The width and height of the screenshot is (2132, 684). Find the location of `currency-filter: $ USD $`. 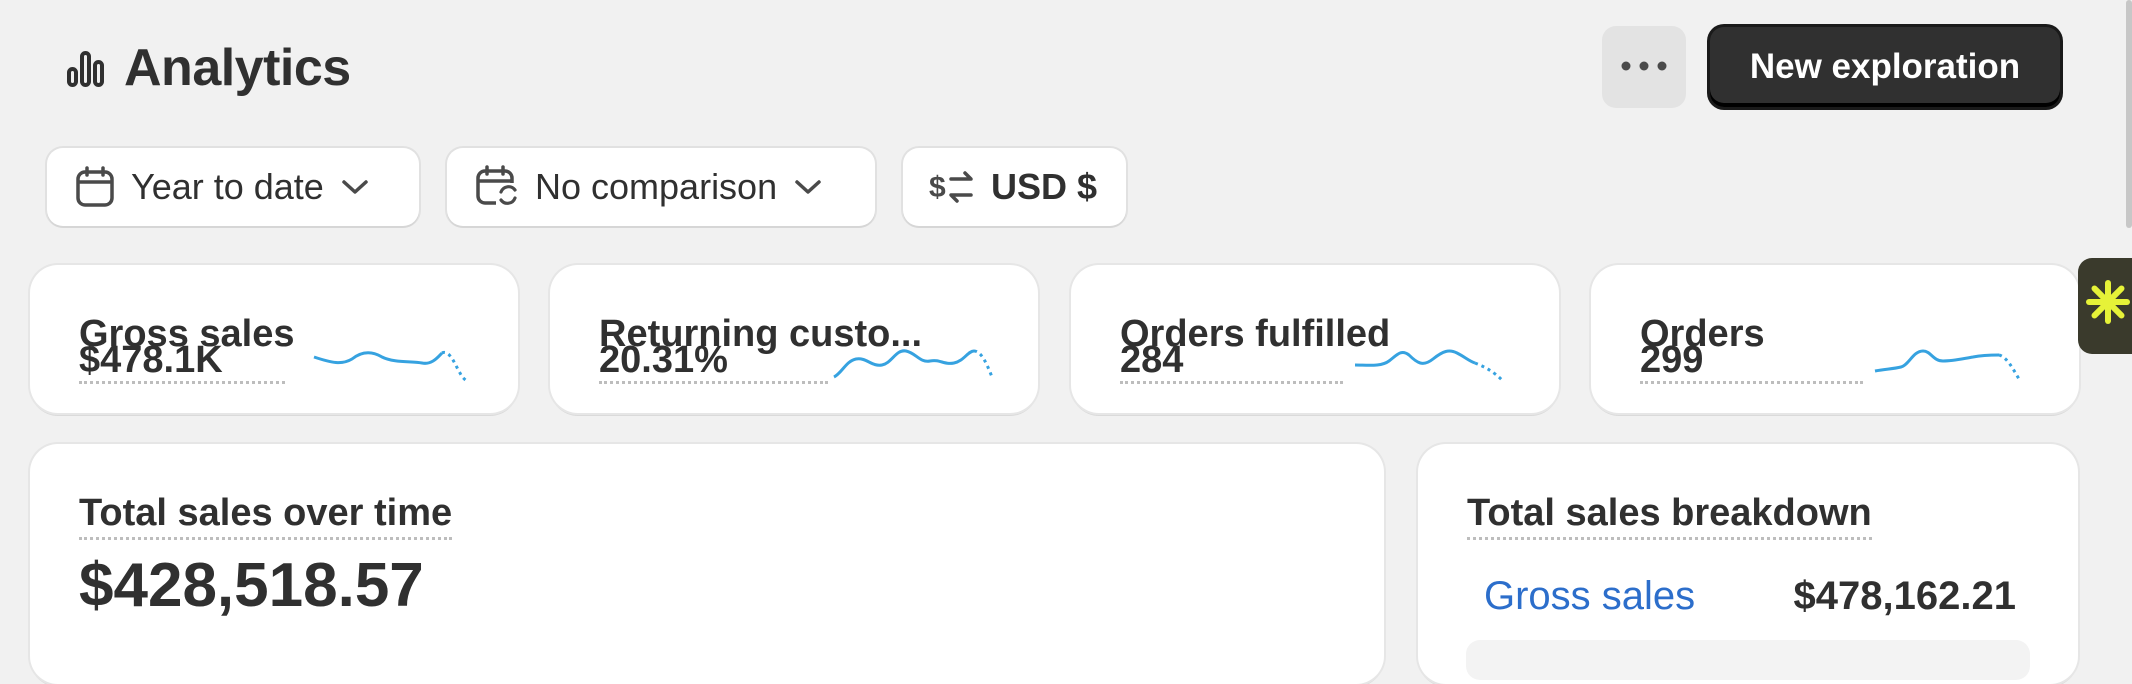

currency-filter: $ USD $ is located at coordinates (1014, 187).